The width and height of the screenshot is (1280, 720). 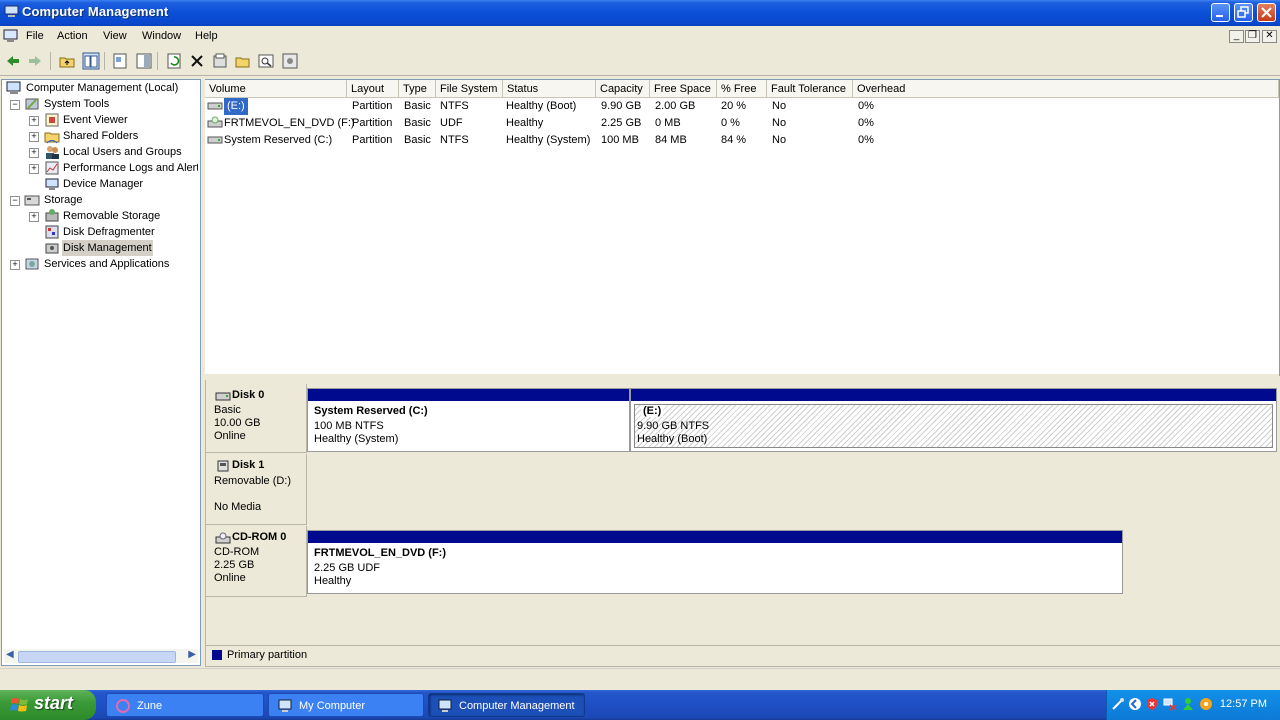 What do you see at coordinates (174, 61) in the screenshot?
I see `refresh-icon` at bounding box center [174, 61].